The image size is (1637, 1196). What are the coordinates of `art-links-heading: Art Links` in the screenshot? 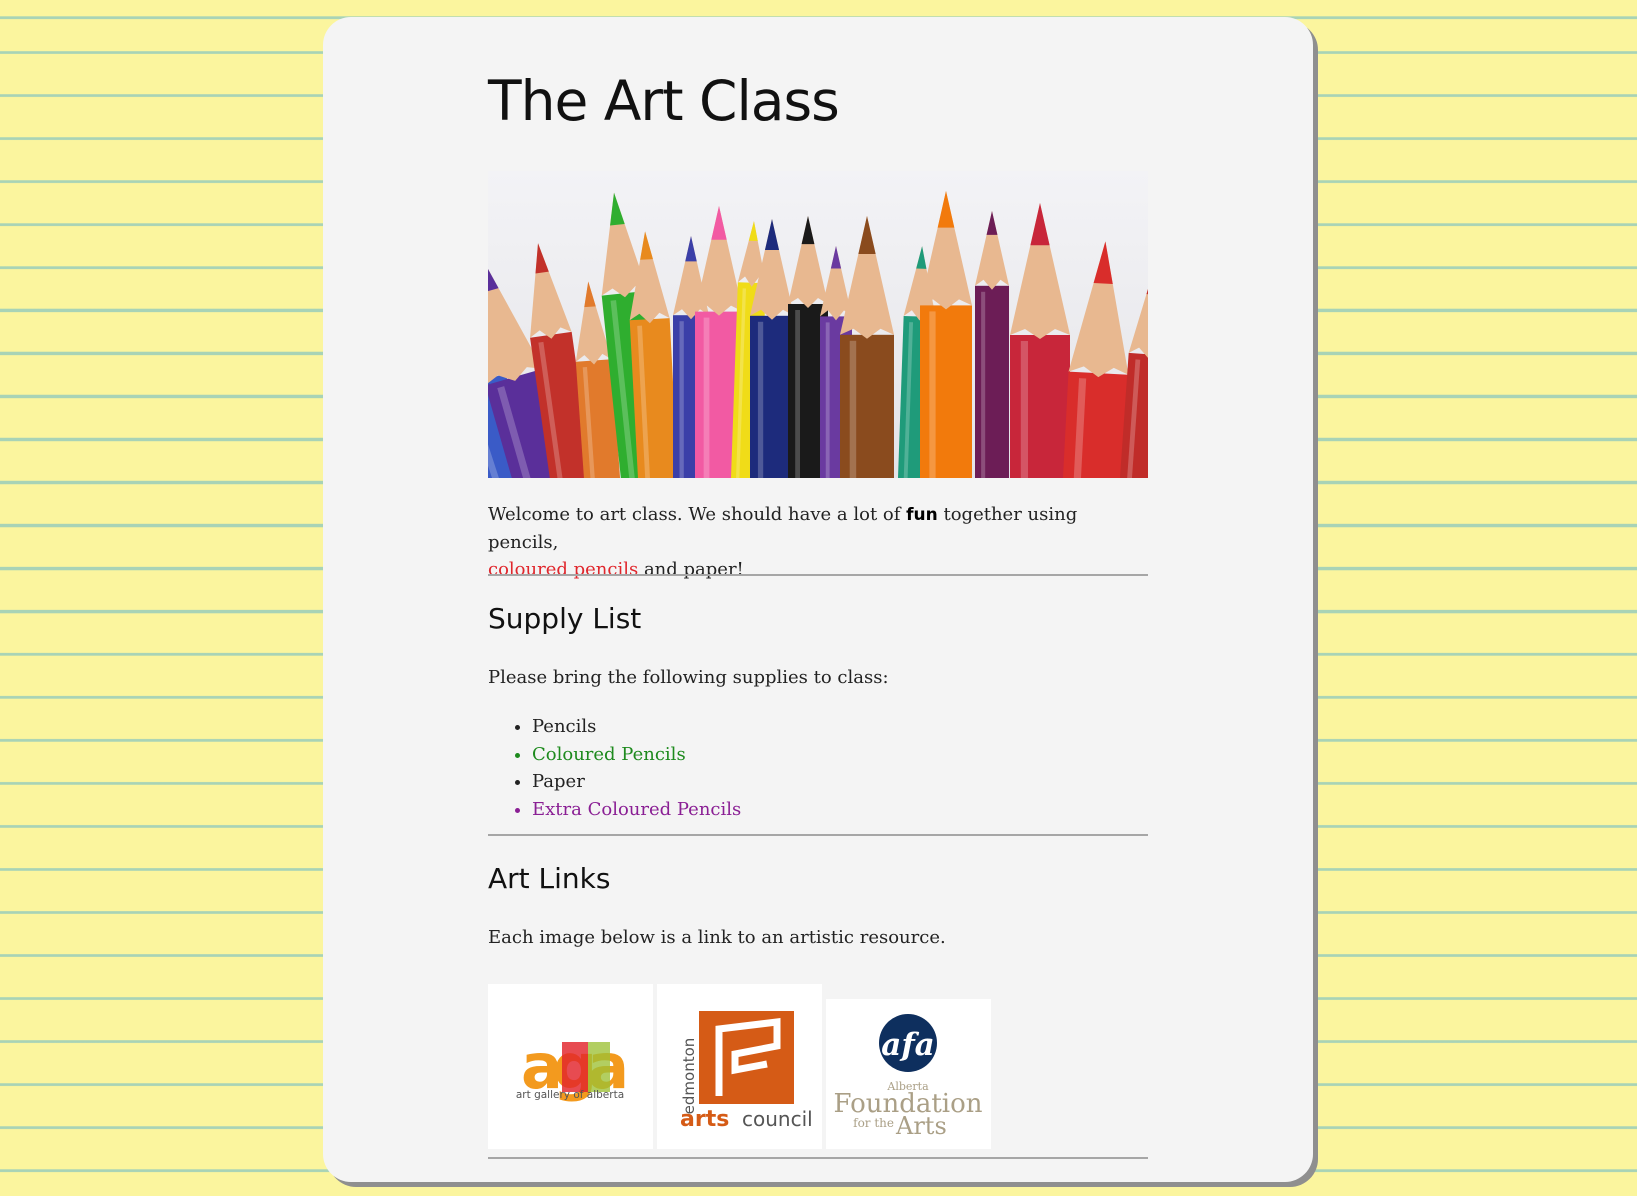 It's located at (549, 878).